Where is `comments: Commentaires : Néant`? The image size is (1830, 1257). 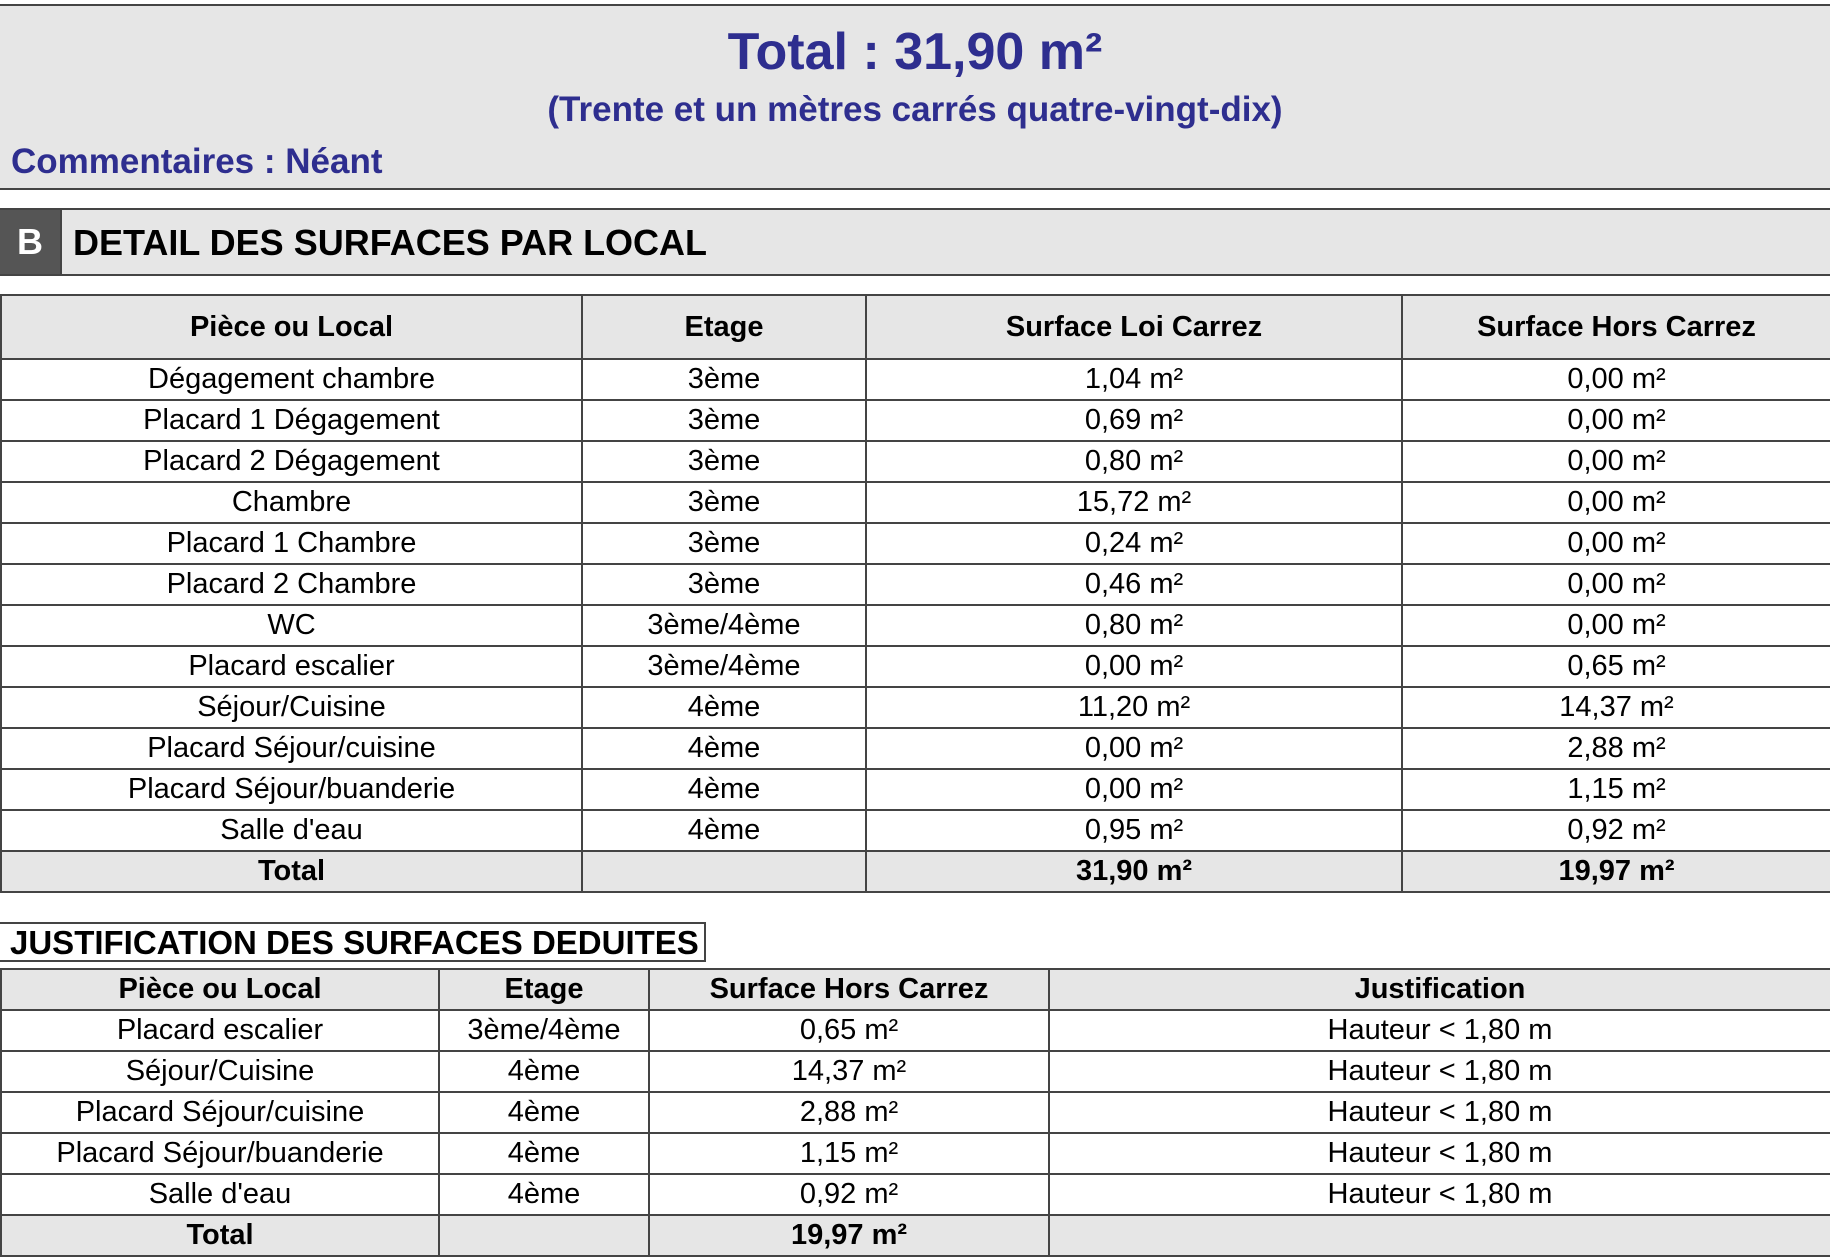 comments: Commentaires : Néant is located at coordinates (197, 161).